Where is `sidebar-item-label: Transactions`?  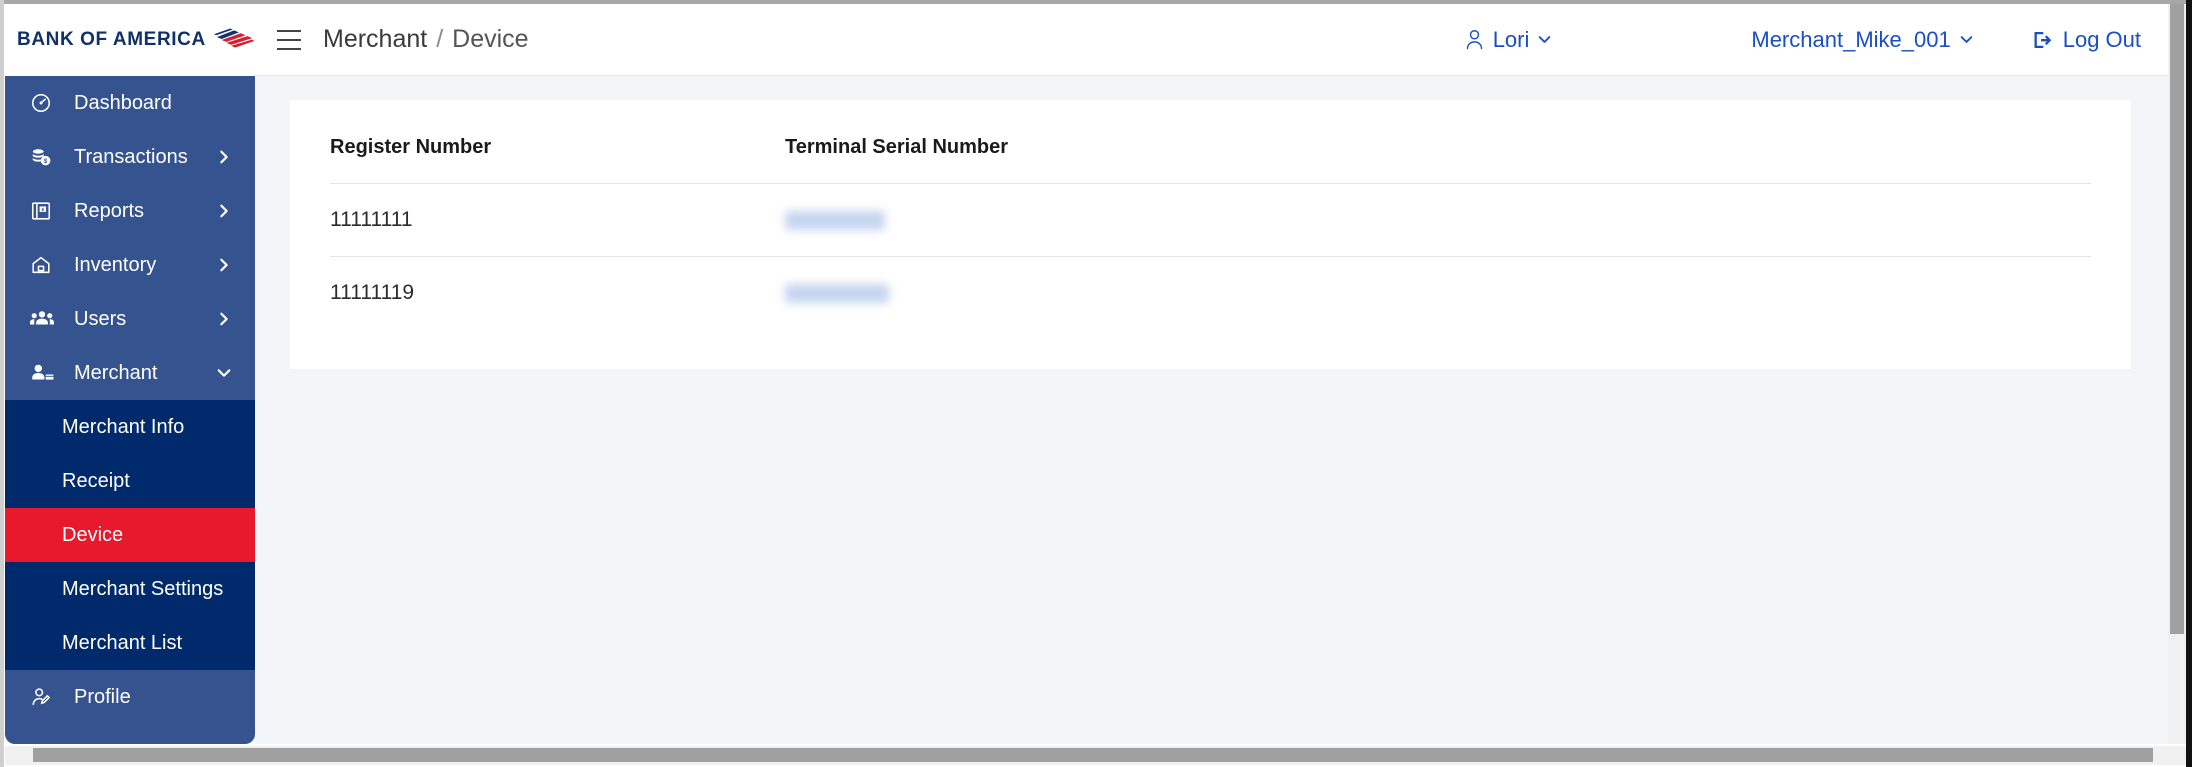 sidebar-item-label: Transactions is located at coordinates (131, 156).